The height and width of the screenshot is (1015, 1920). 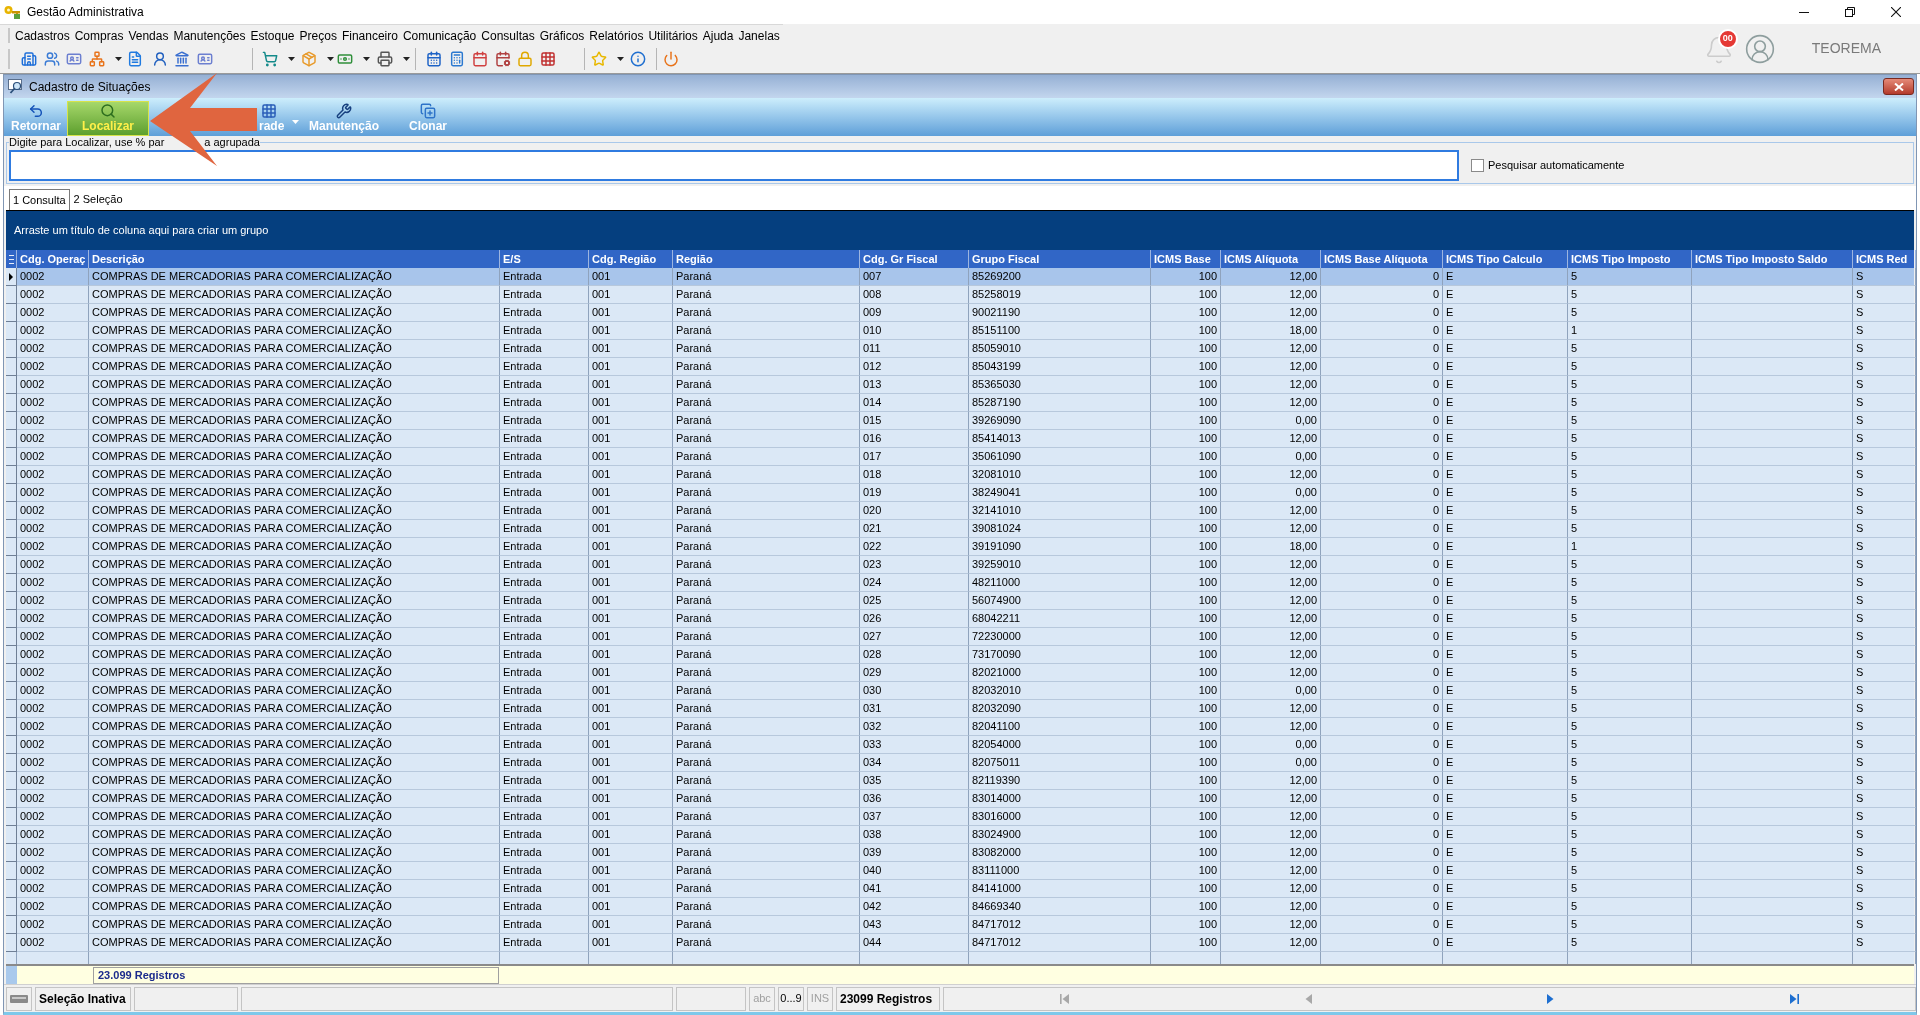 I want to click on building-icon, so click(x=29, y=59).